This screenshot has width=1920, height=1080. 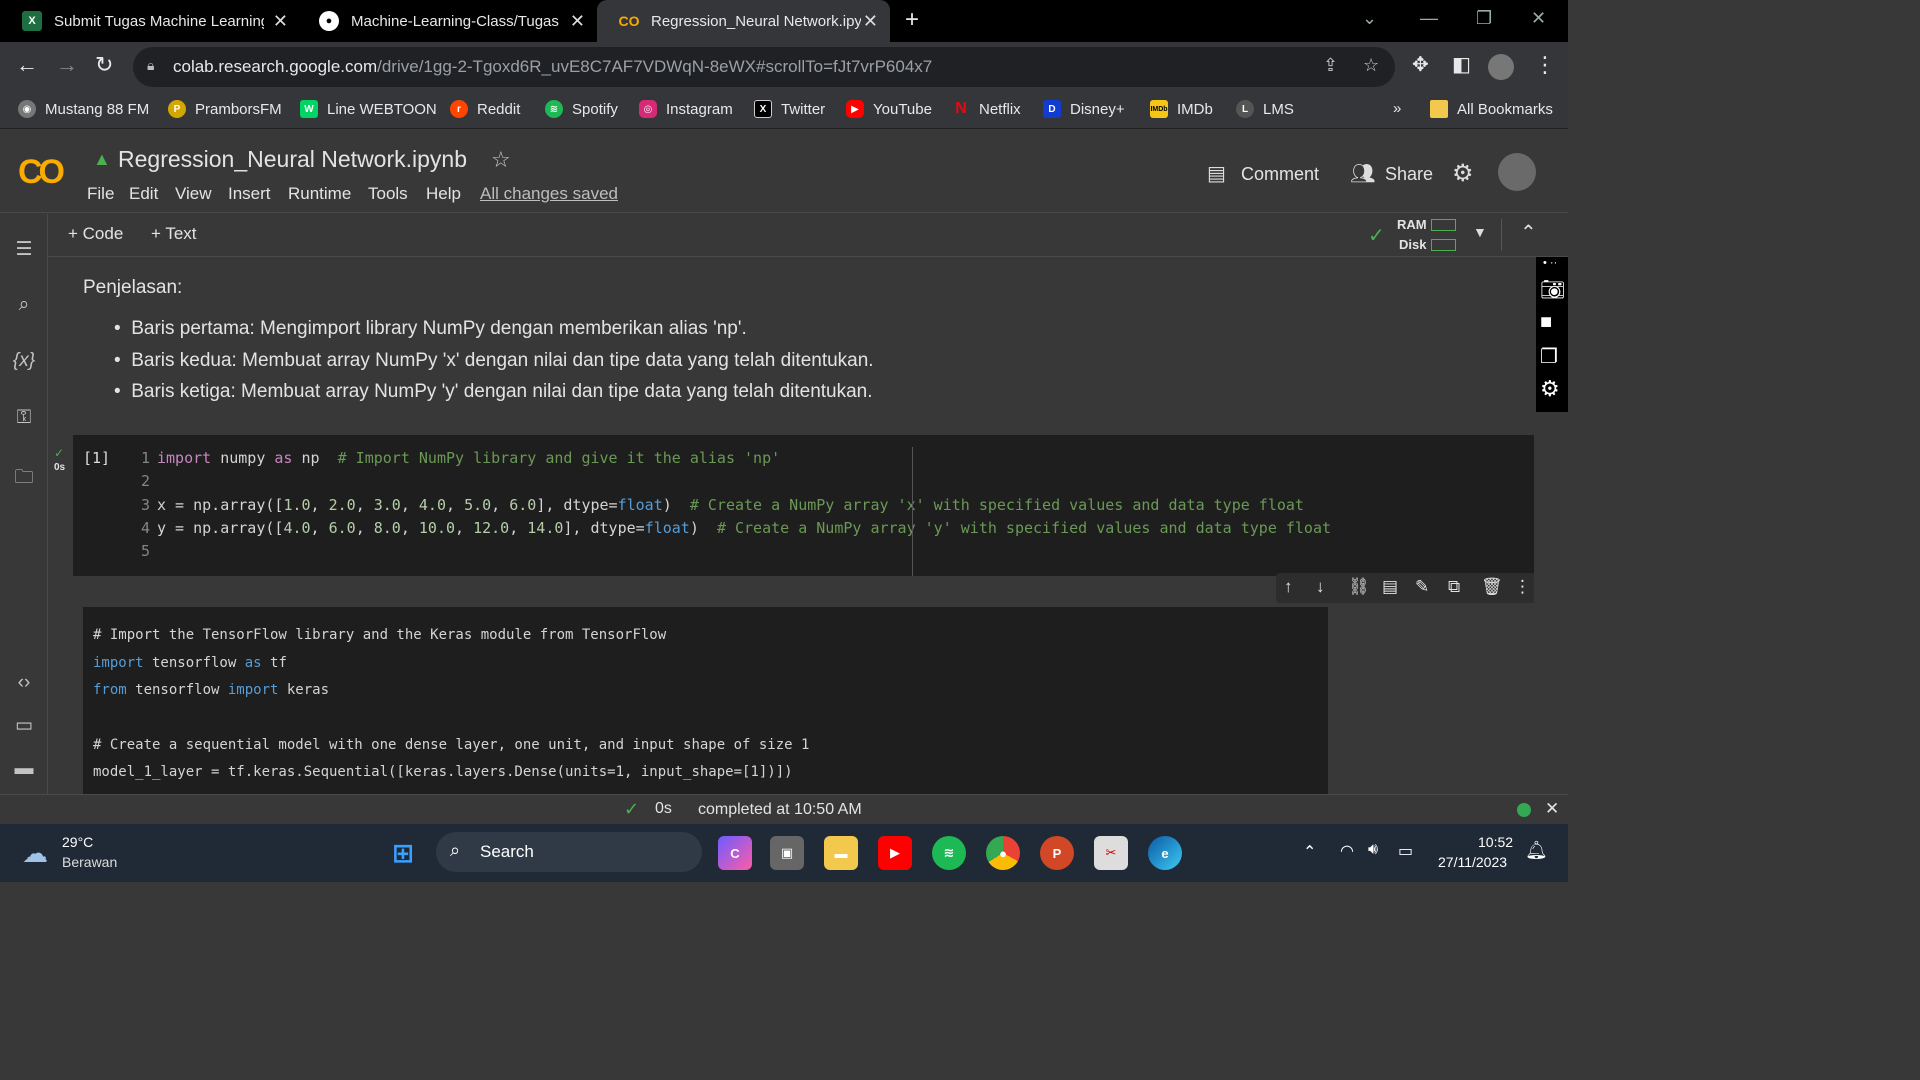 What do you see at coordinates (1347, 851) in the screenshot?
I see `wifi-icon: ◠` at bounding box center [1347, 851].